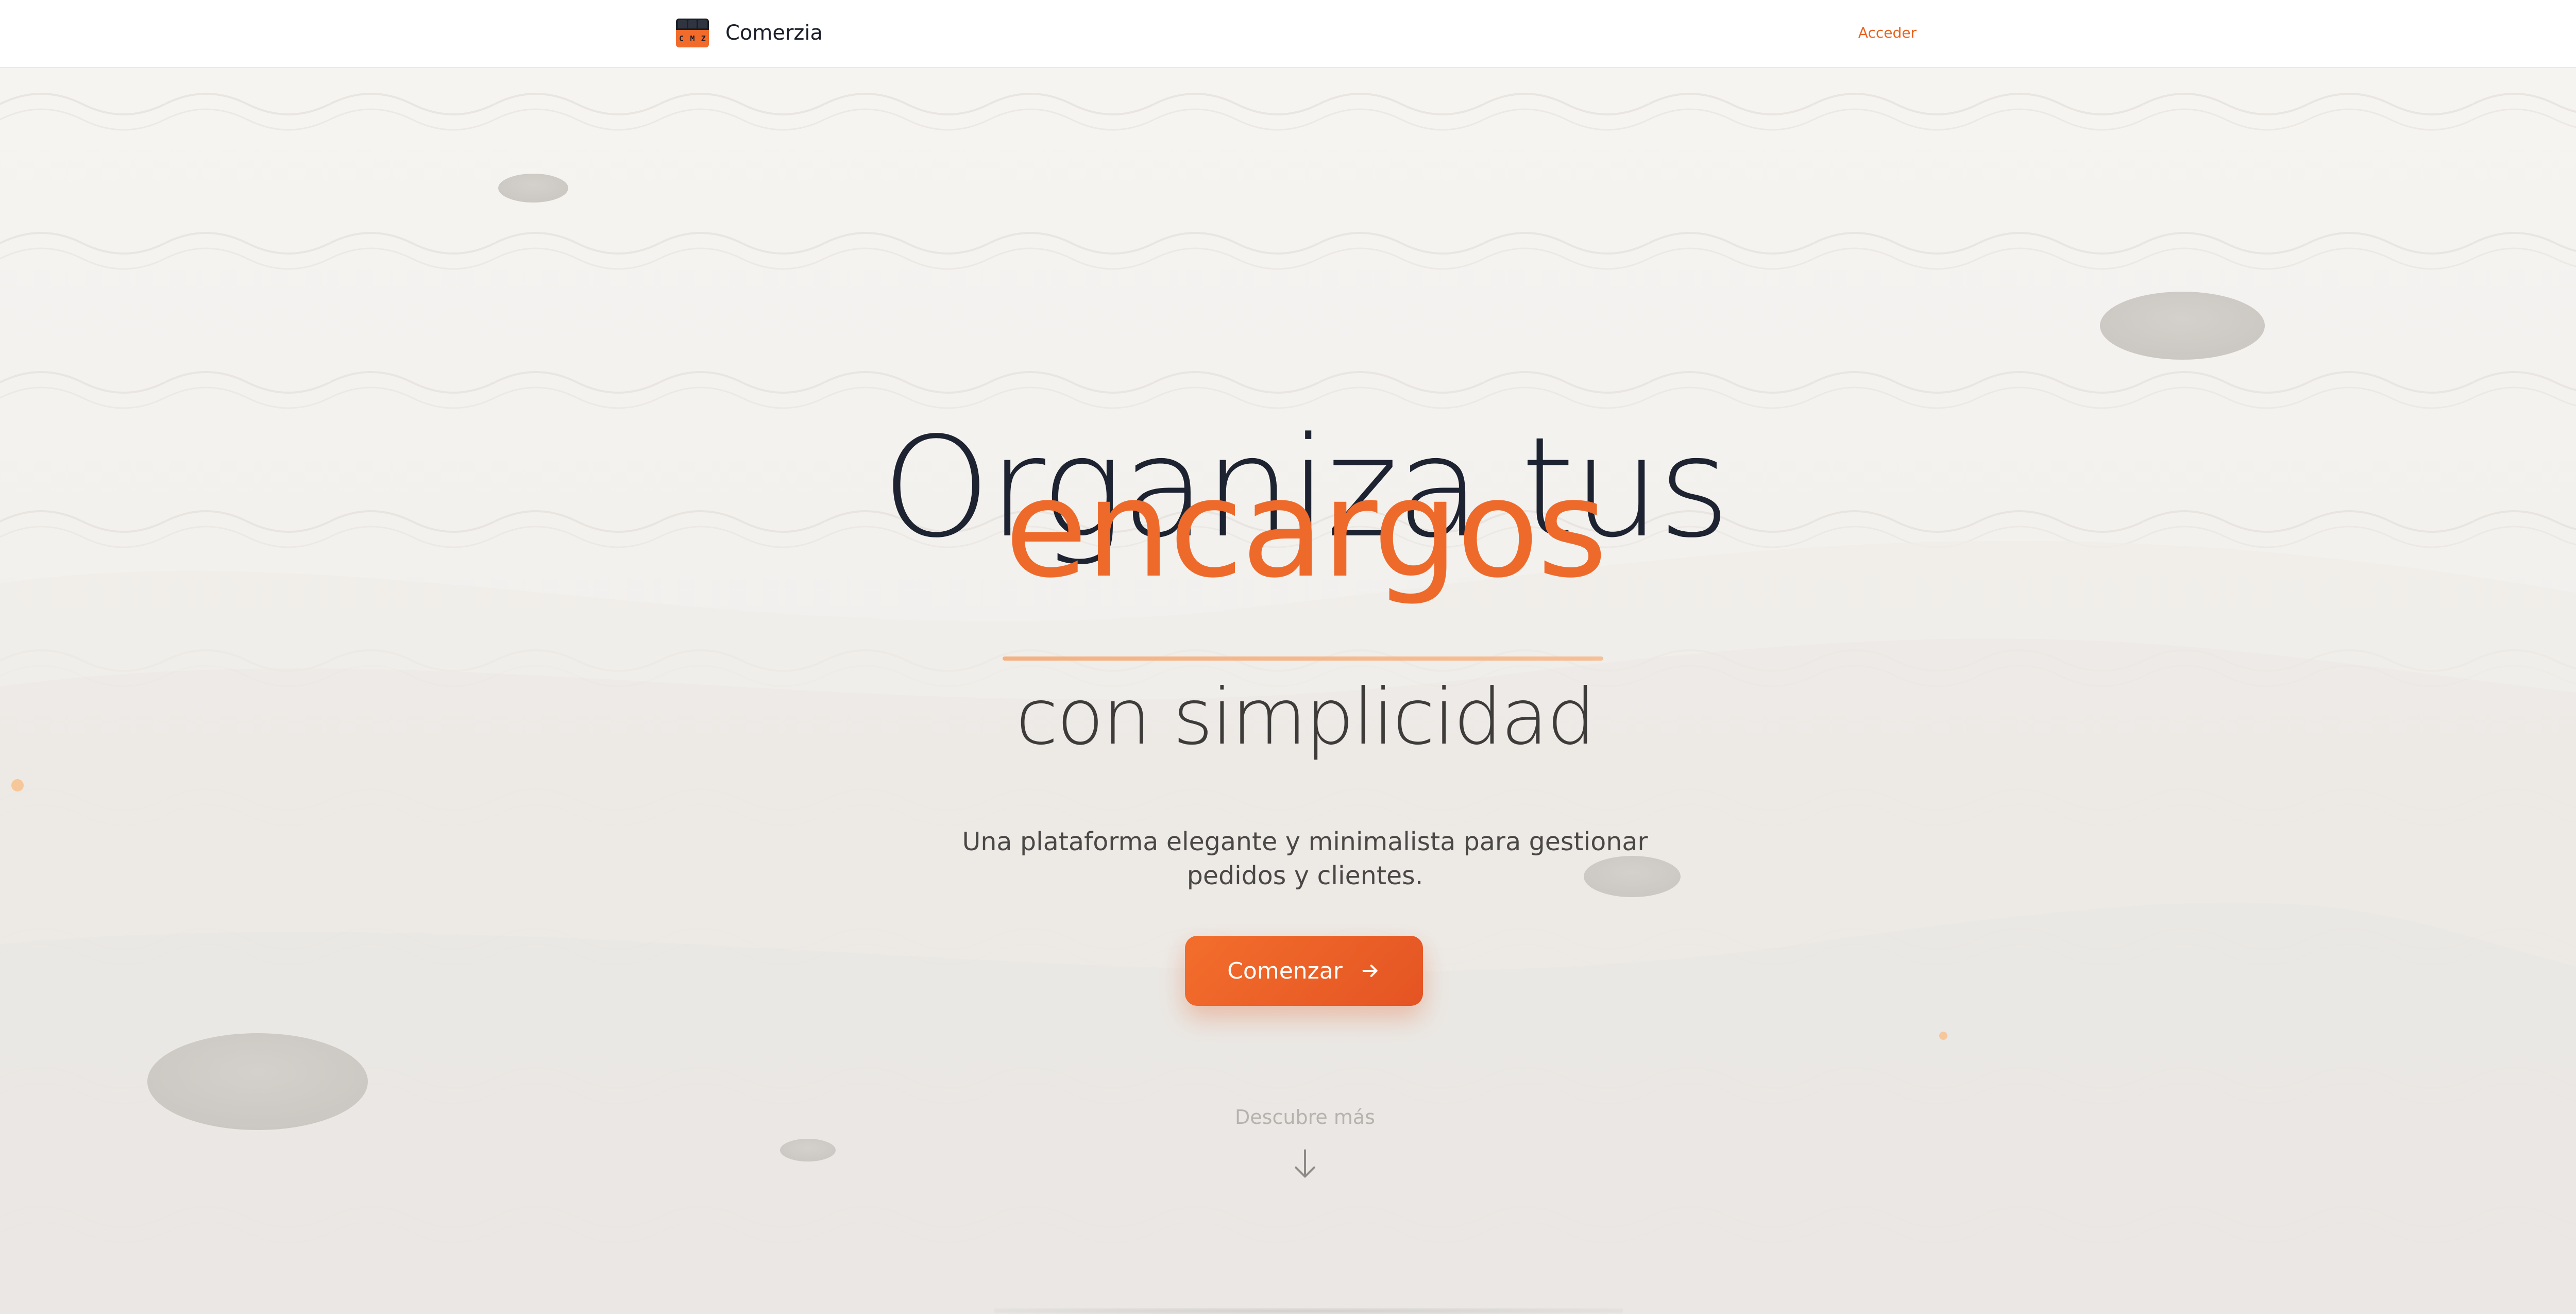  Describe the element at coordinates (1308, 1311) in the screenshot. I see `content-card-edge` at that location.